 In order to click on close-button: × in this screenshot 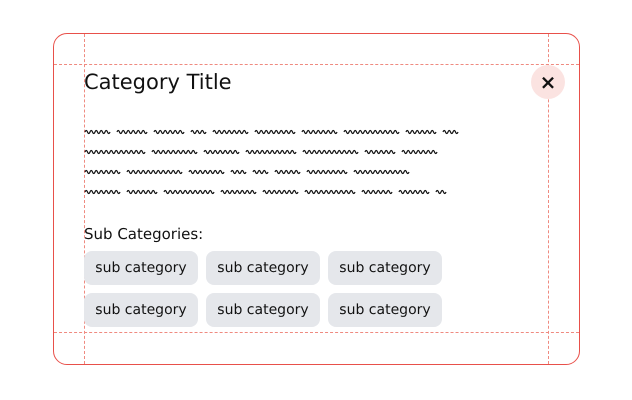, I will do `click(548, 82)`.